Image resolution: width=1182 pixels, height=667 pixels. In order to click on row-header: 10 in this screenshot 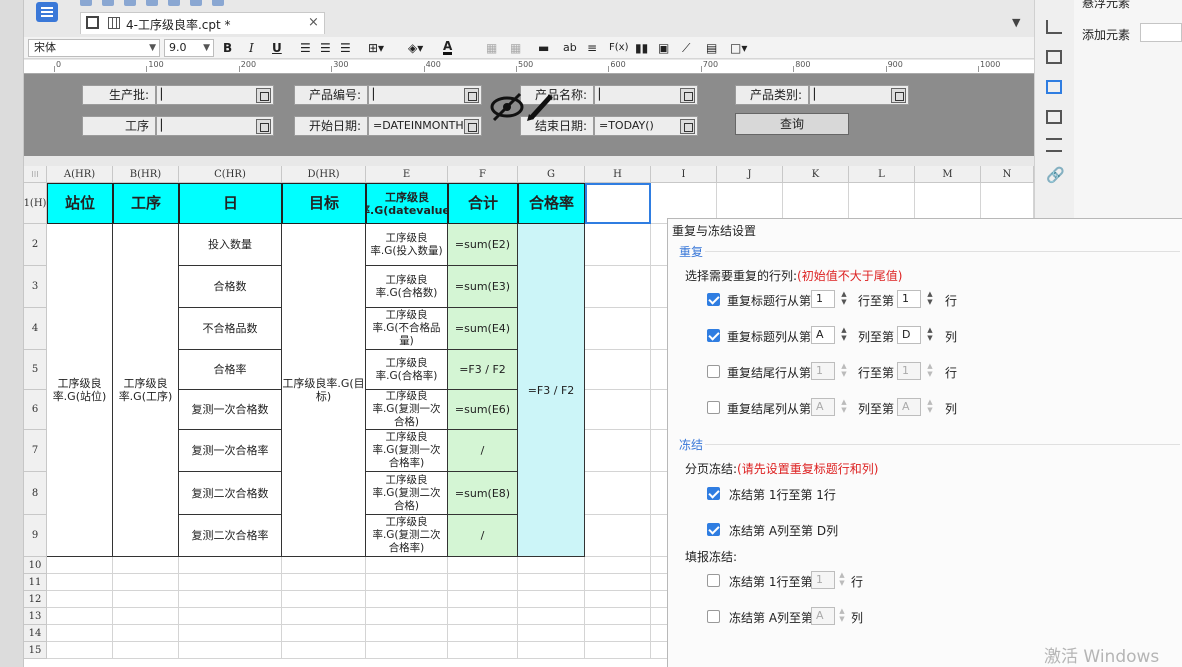, I will do `click(35, 565)`.